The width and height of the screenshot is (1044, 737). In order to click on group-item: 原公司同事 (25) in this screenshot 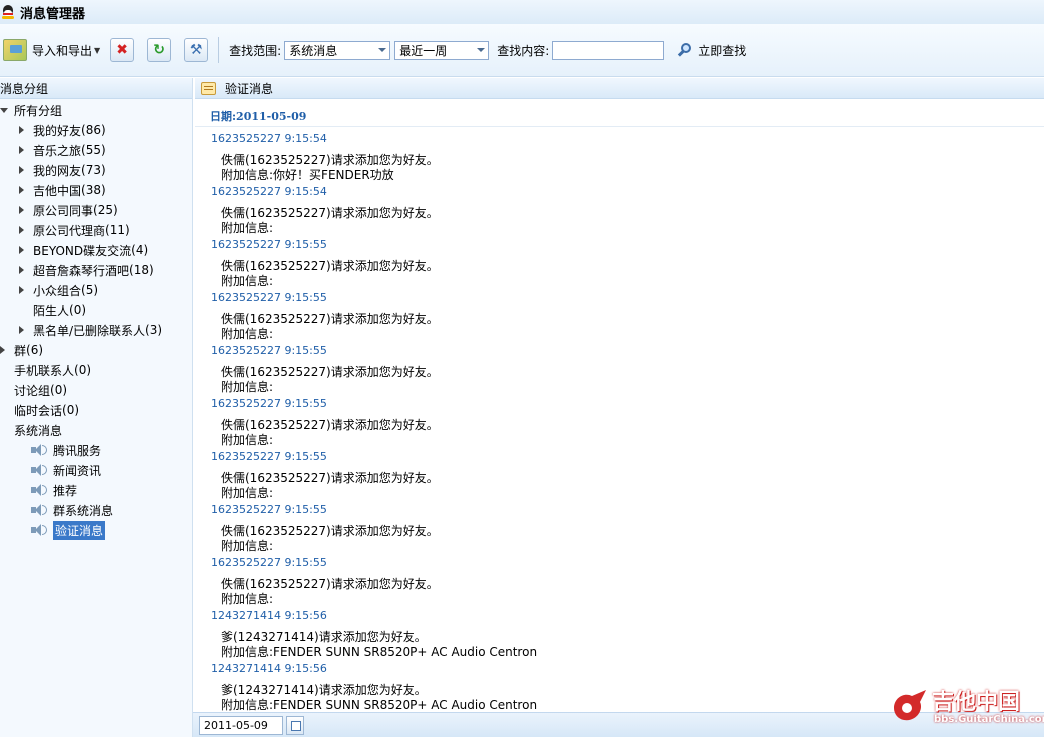, I will do `click(68, 210)`.